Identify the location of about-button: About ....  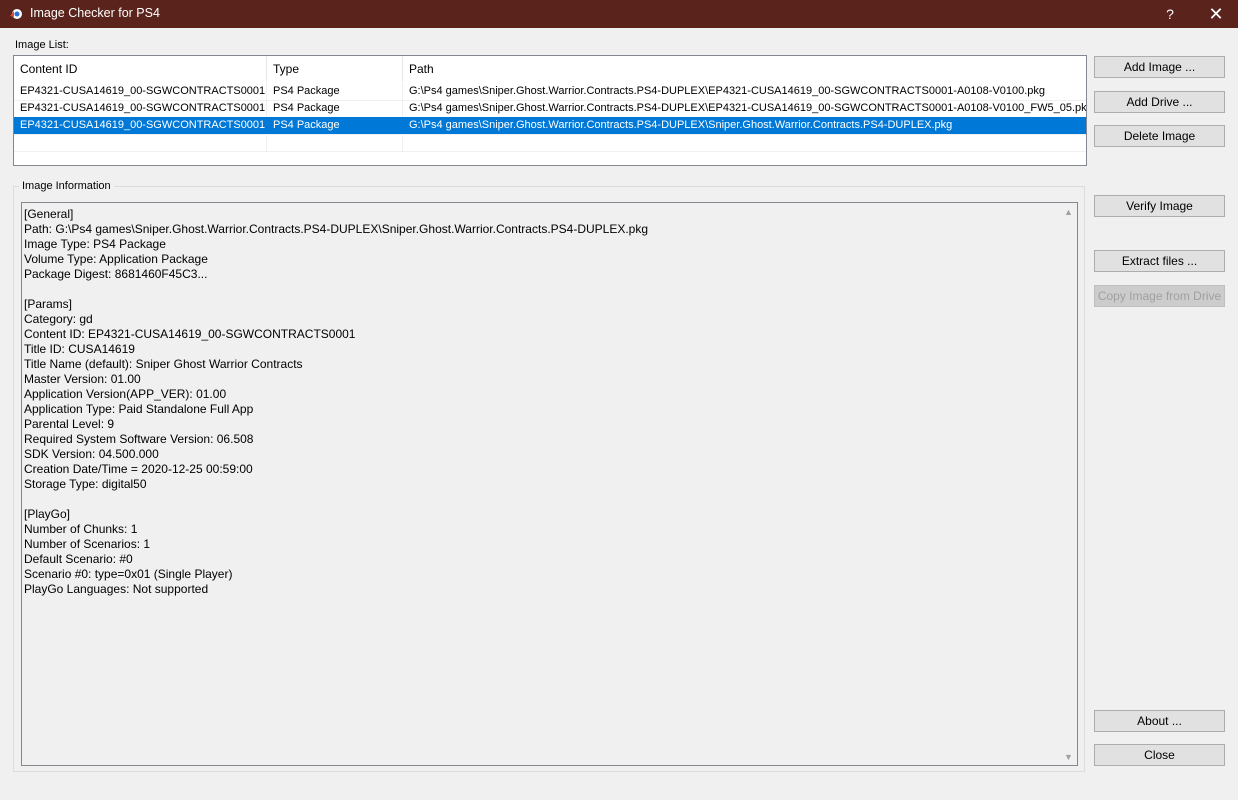
(1159, 721).